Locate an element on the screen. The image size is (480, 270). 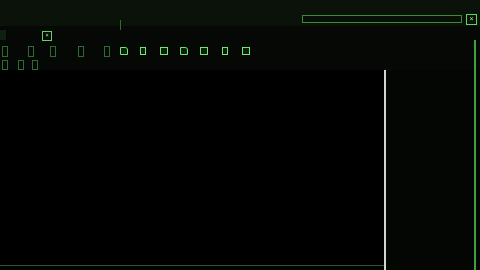
open-folder-icon is located at coordinates (184, 51).